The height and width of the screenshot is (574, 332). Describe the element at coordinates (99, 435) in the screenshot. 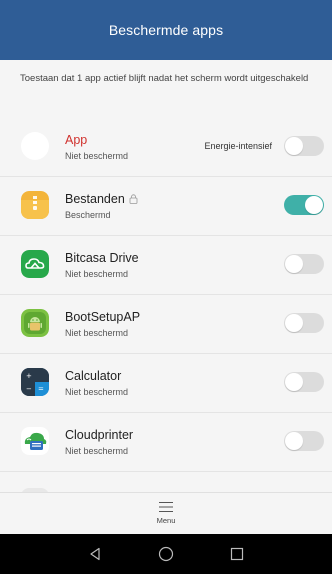

I see `app-name: Cloudprinter` at that location.